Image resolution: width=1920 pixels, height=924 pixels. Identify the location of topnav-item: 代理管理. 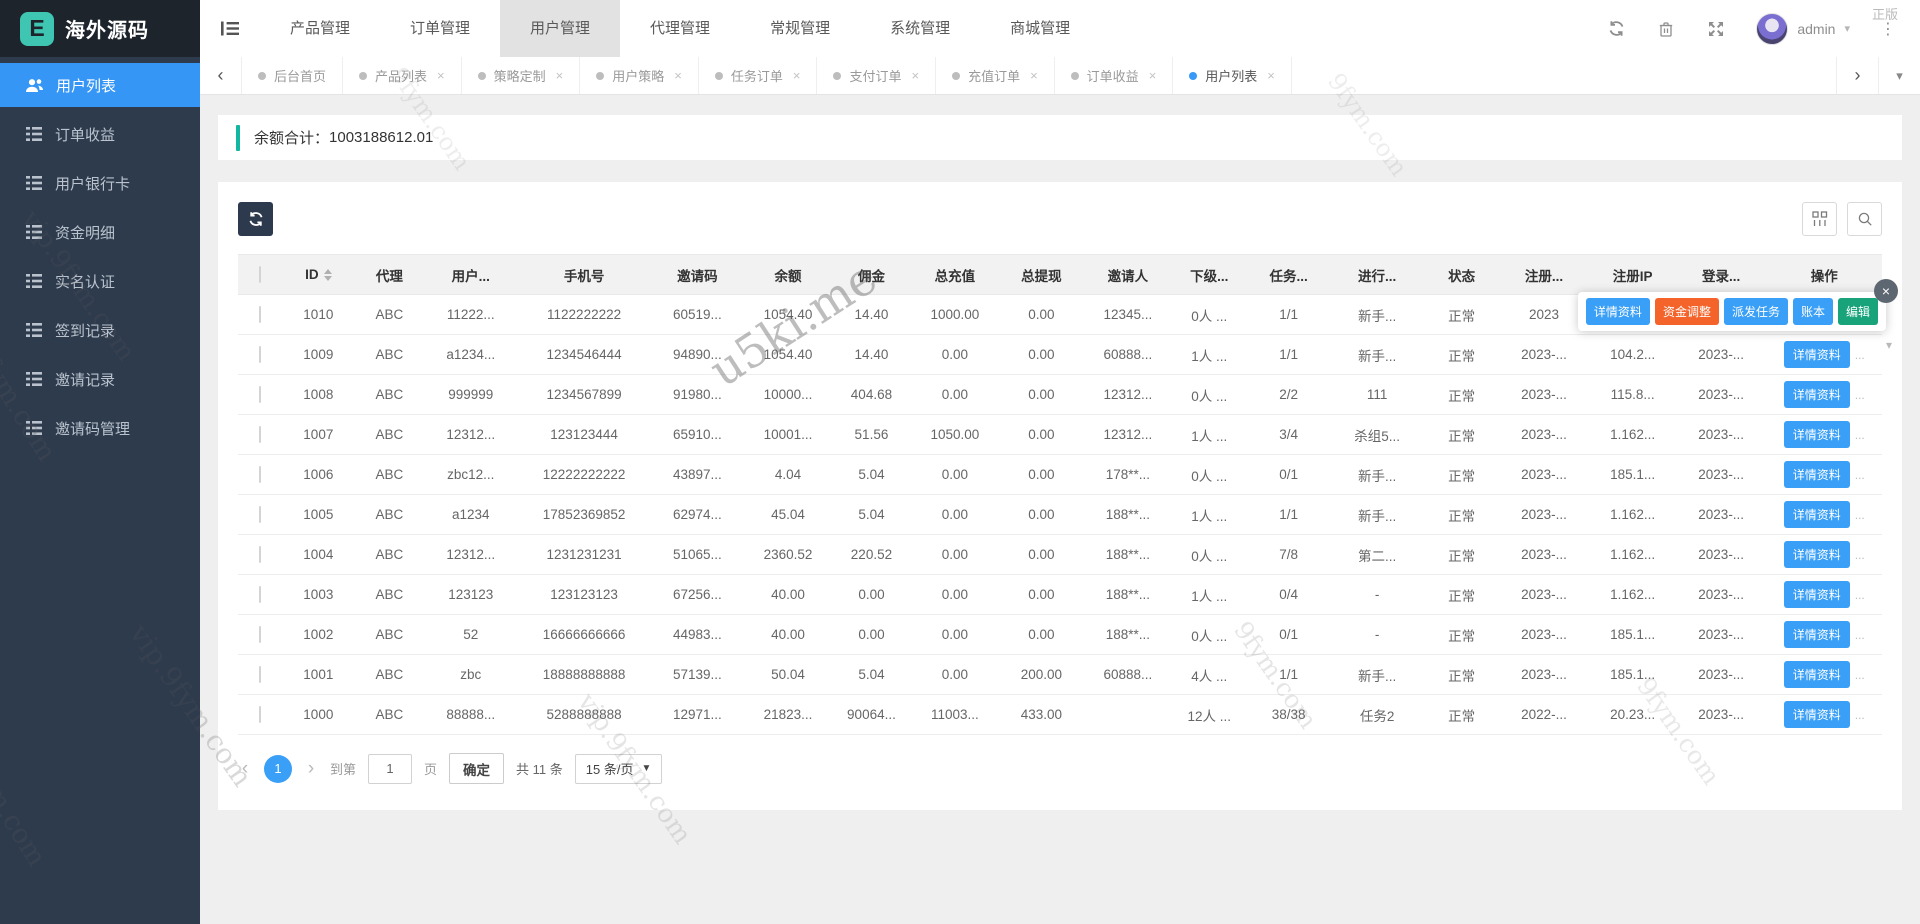
(680, 28).